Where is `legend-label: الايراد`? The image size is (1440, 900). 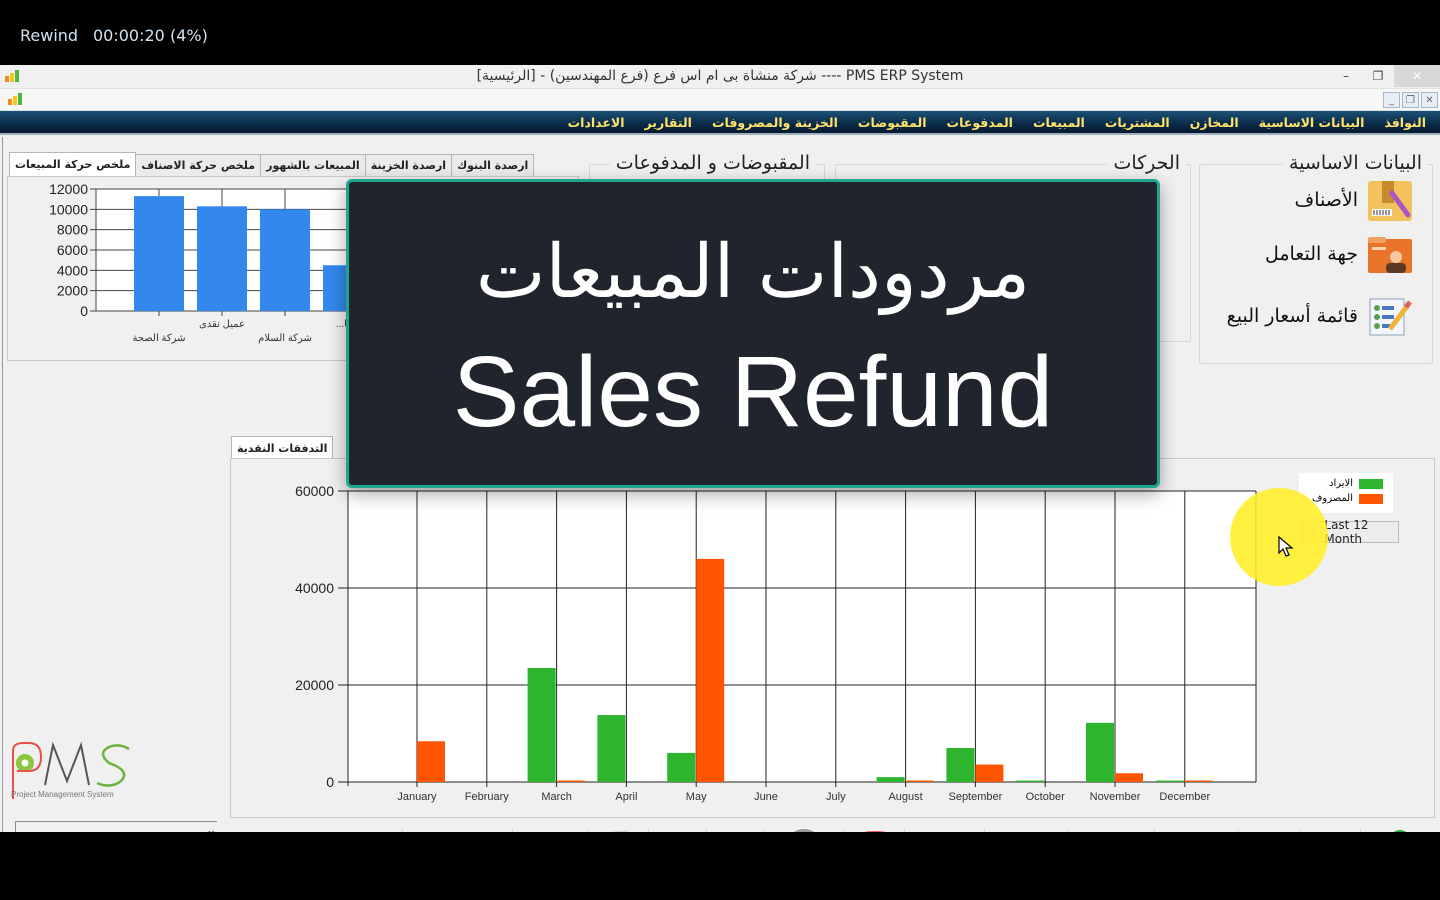 legend-label: الايراد is located at coordinates (1340, 483).